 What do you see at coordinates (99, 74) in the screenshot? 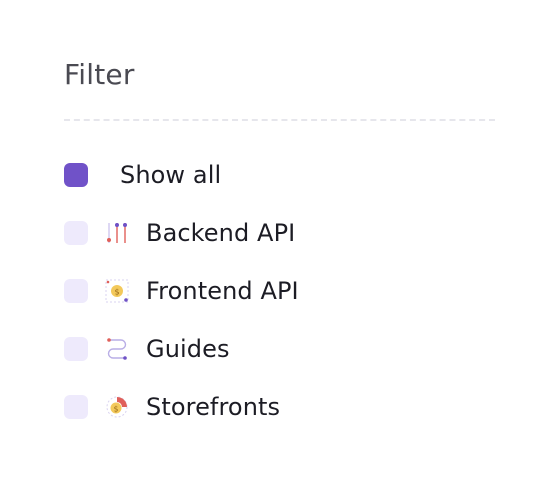
I see `filter-title: Filter` at bounding box center [99, 74].